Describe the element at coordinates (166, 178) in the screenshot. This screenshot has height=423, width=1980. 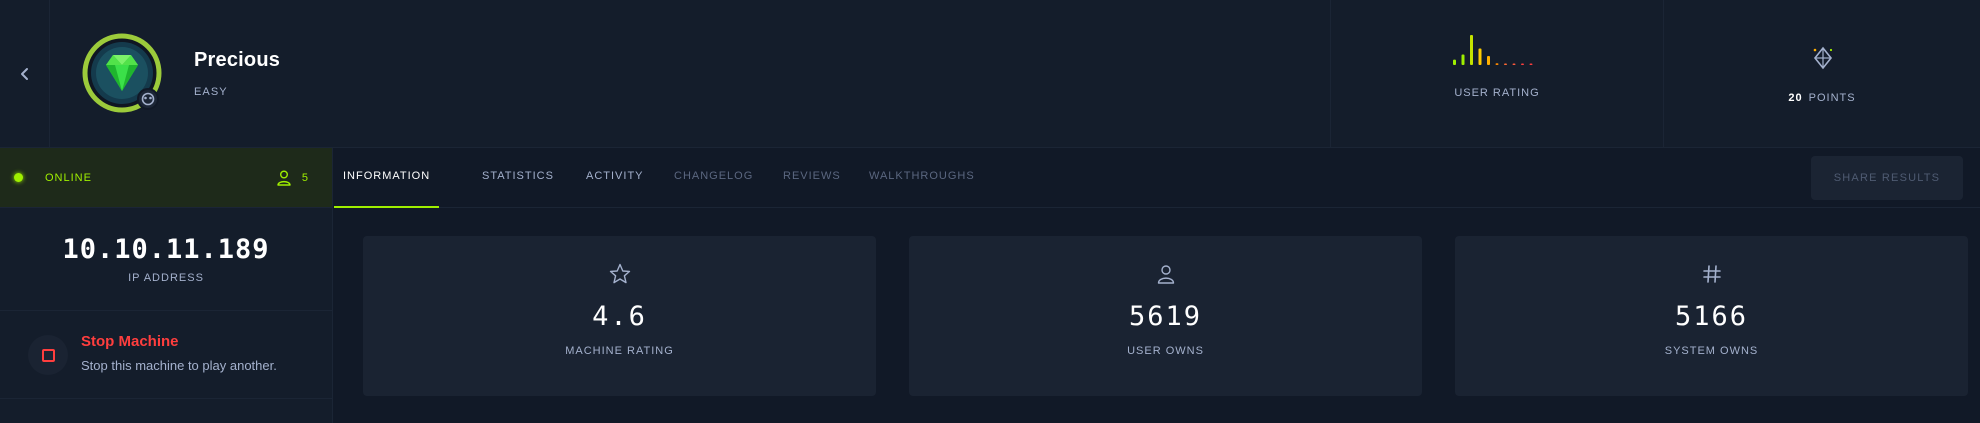
I see `machine-status-row: ONLINE 5` at that location.